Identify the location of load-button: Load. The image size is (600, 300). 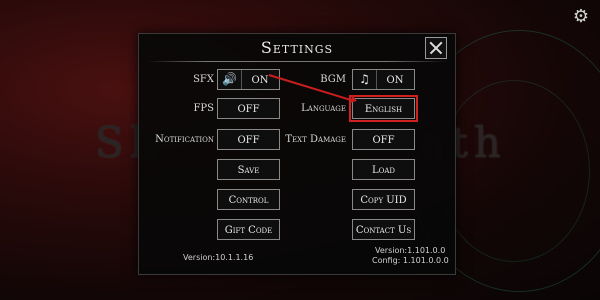
(383, 169).